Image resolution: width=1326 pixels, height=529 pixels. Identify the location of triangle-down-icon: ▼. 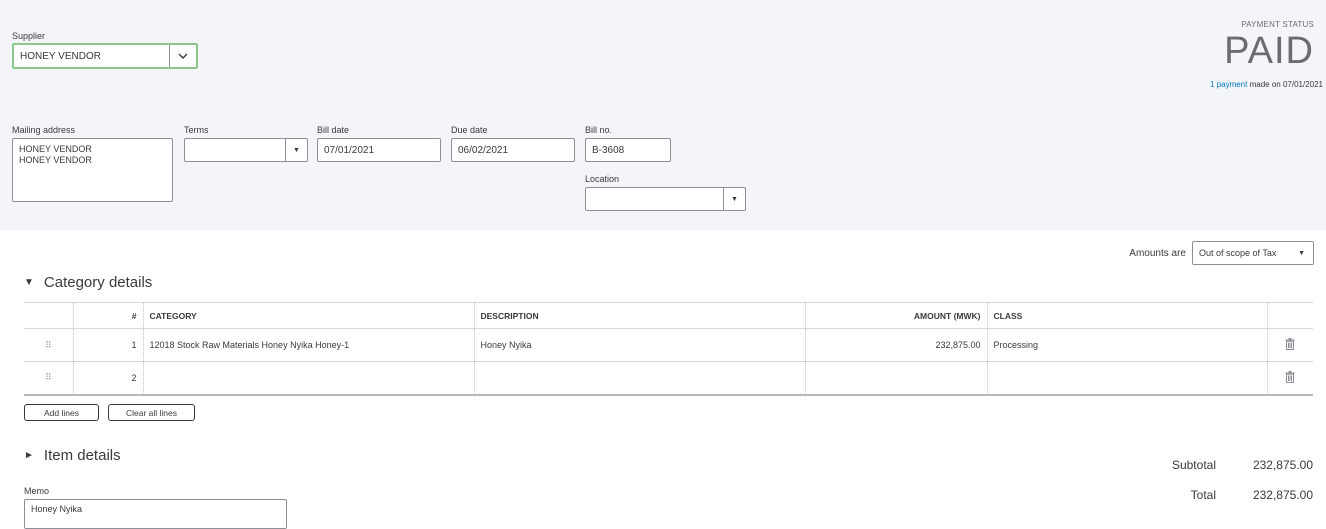
(29, 282).